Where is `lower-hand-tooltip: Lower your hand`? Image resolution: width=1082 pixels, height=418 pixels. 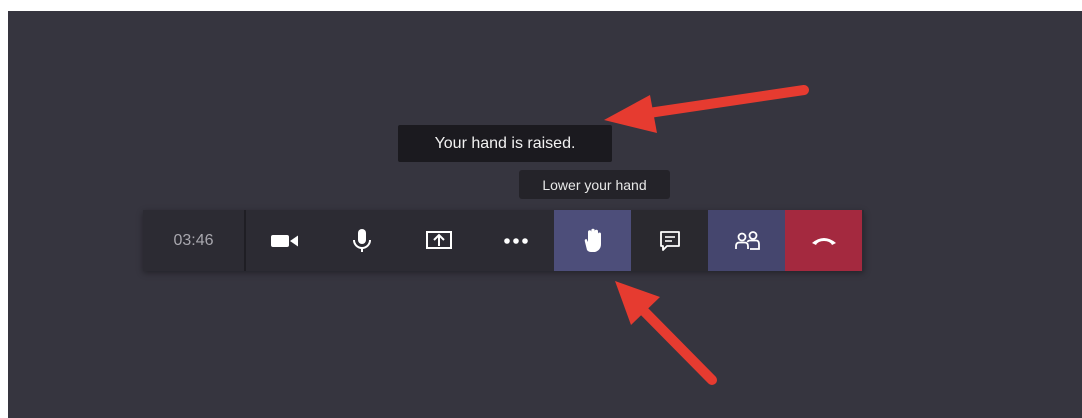
lower-hand-tooltip: Lower your hand is located at coordinates (594, 184).